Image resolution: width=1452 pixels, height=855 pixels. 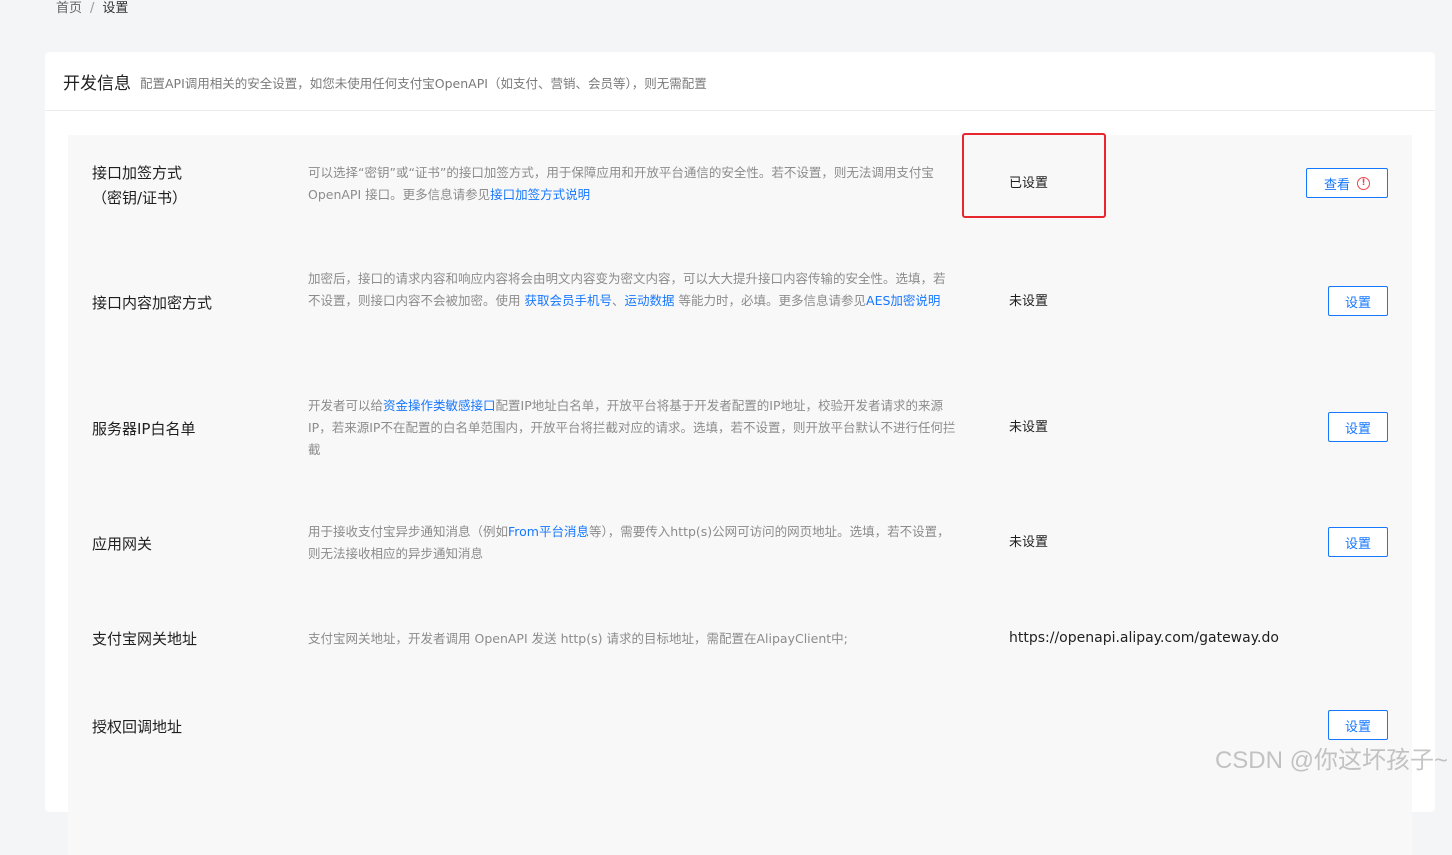 I want to click on row-title: 服务器IP白名单, so click(x=187, y=429).